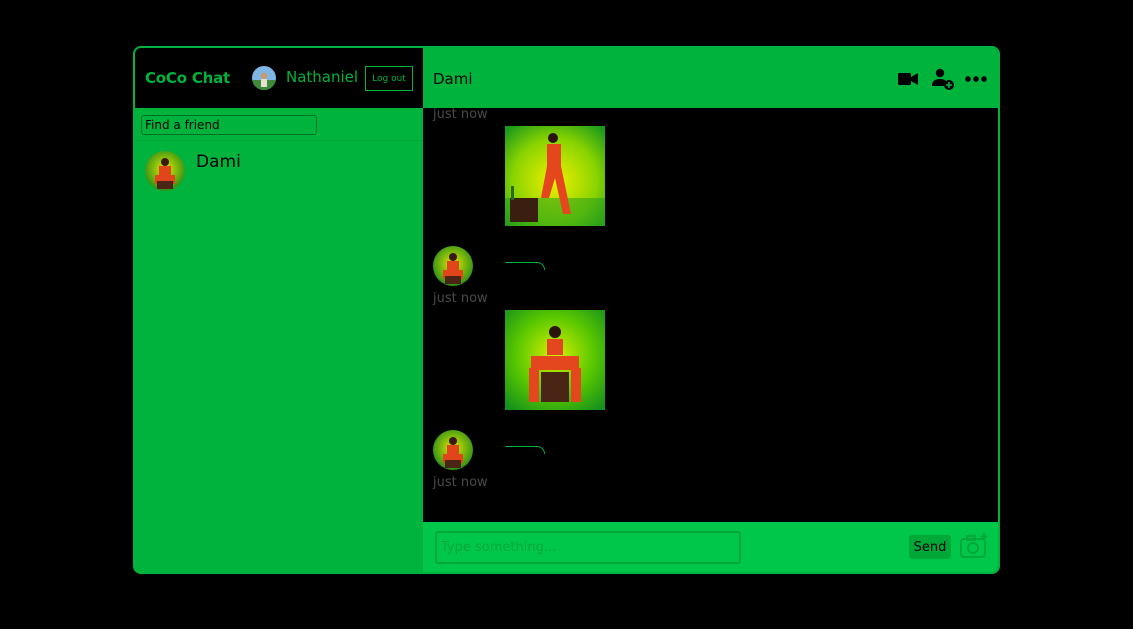 The width and height of the screenshot is (1133, 629). Describe the element at coordinates (322, 77) in the screenshot. I see `current-user-name: Nathaniel` at that location.